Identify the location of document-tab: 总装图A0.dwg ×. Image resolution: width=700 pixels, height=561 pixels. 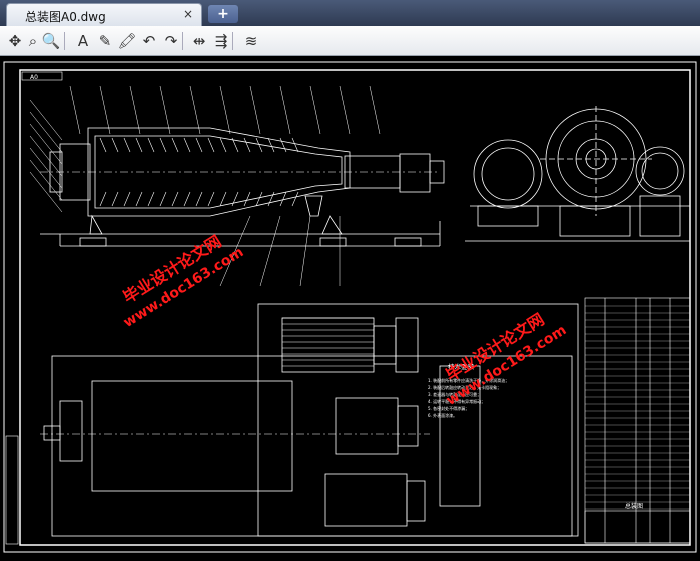
(104, 14).